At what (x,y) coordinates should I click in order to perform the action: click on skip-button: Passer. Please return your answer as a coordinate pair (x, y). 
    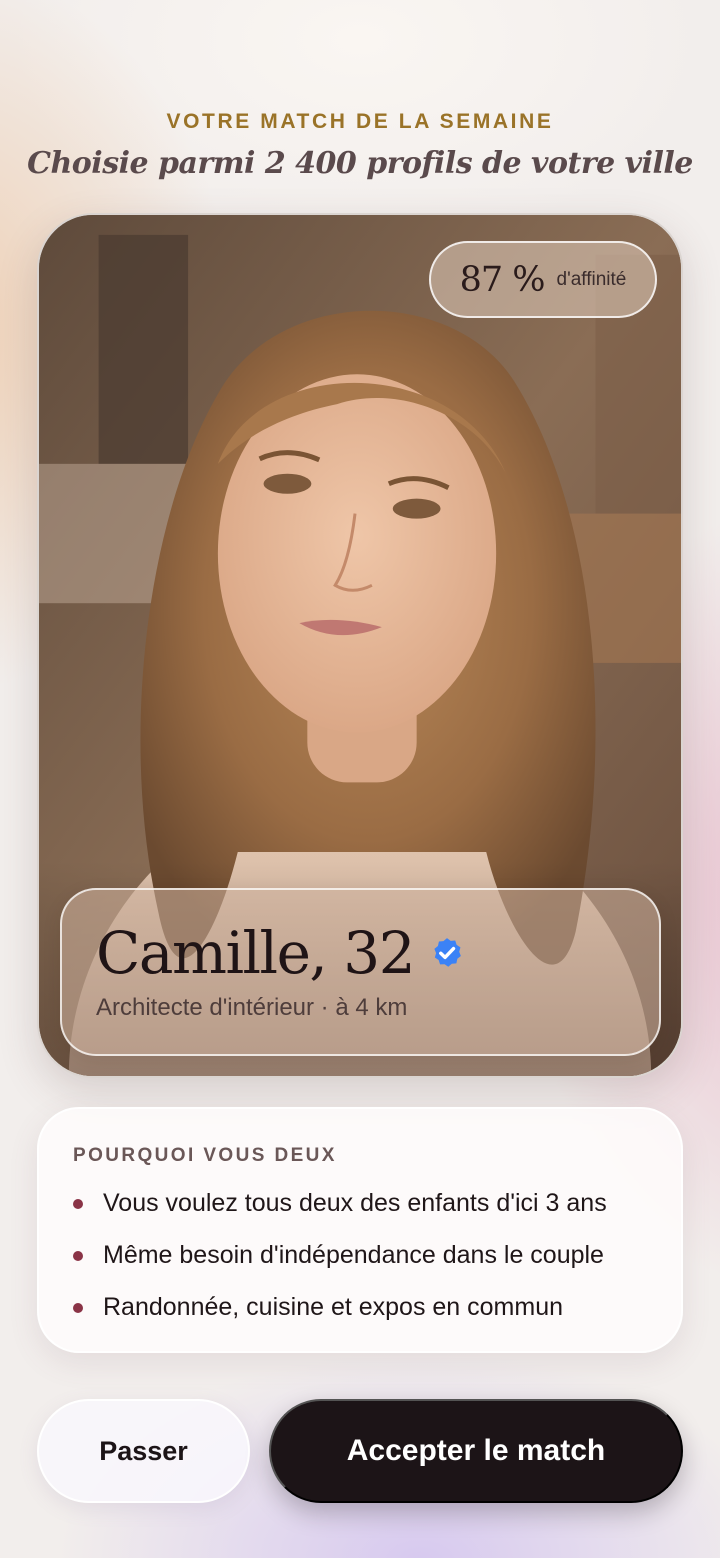
    Looking at the image, I should click on (143, 1451).